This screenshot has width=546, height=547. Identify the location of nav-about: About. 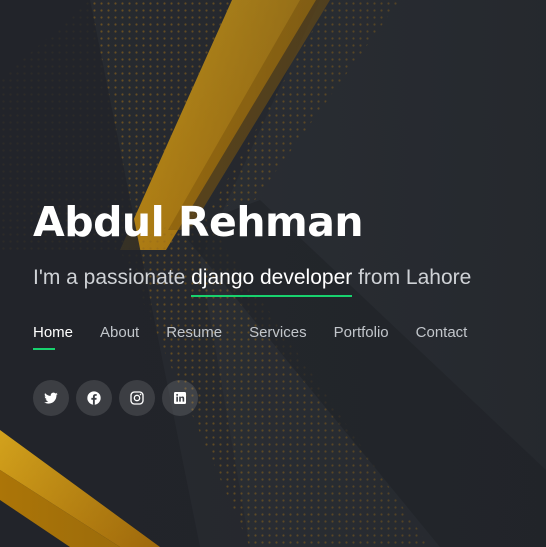
(119, 337).